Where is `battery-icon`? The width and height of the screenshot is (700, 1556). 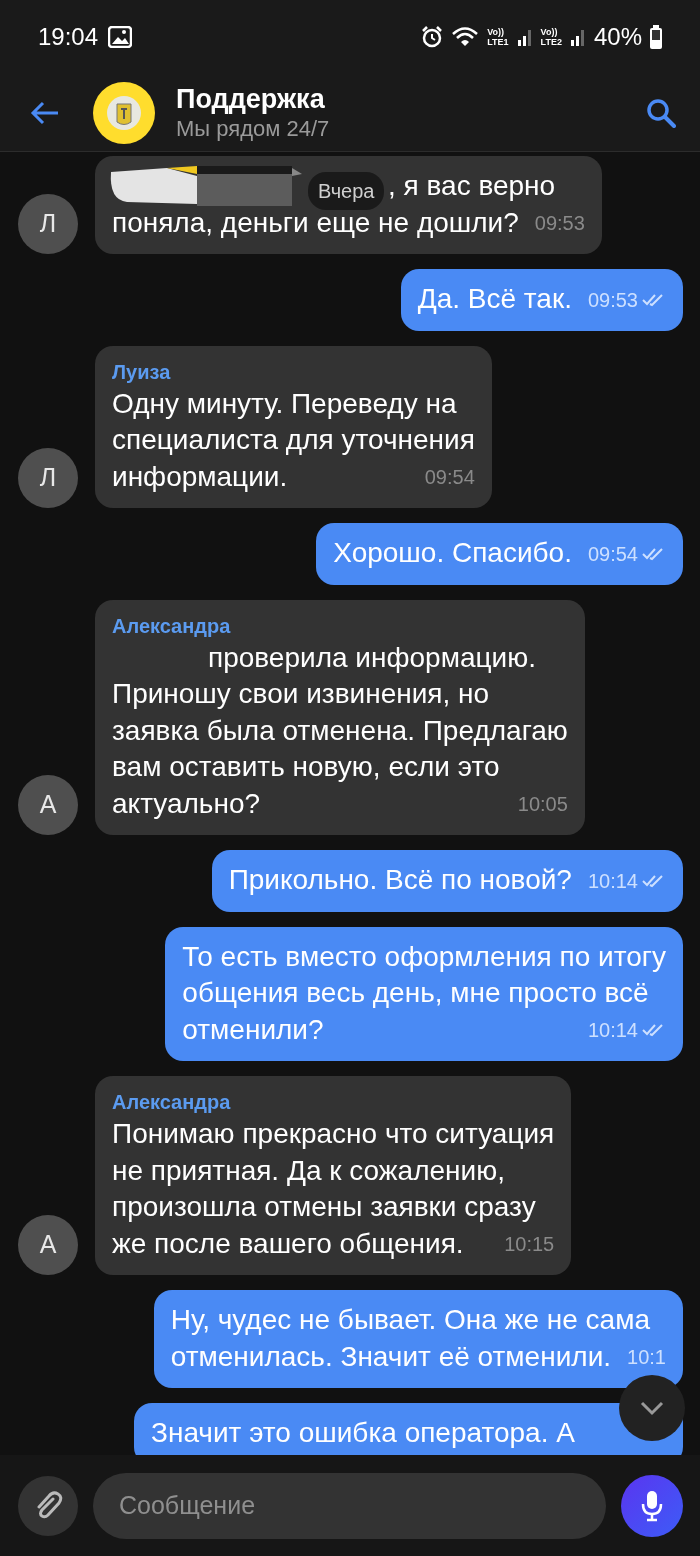 battery-icon is located at coordinates (656, 37).